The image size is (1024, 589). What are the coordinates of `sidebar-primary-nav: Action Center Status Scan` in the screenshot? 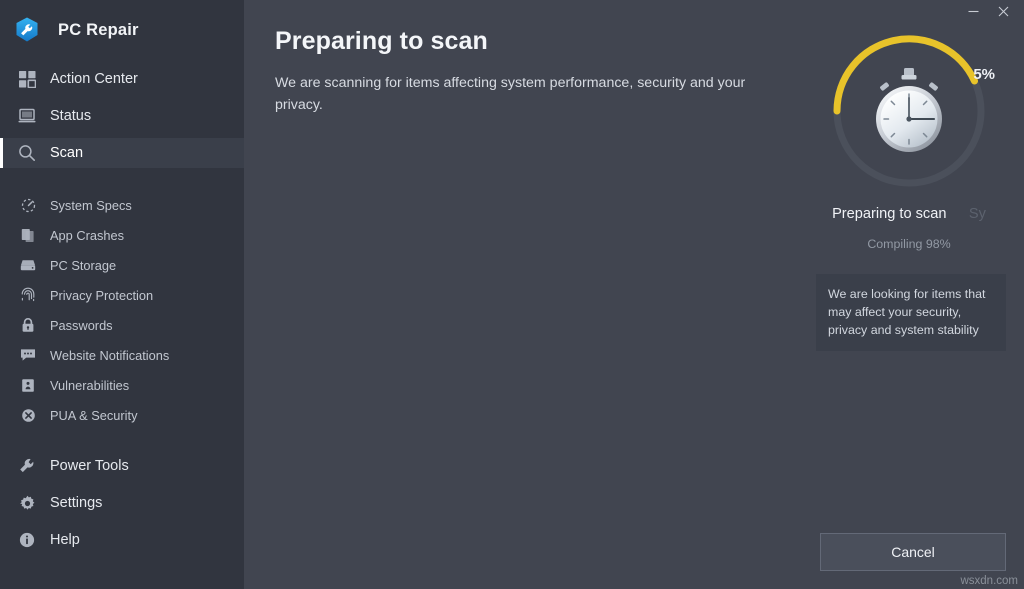 It's located at (122, 114).